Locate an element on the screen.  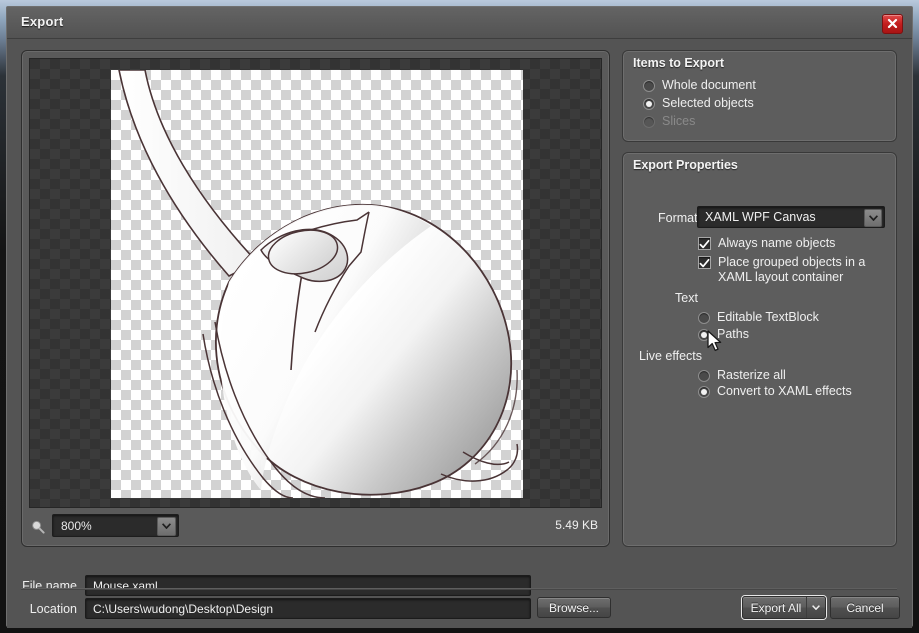
text-section-label: Text is located at coordinates (686, 298).